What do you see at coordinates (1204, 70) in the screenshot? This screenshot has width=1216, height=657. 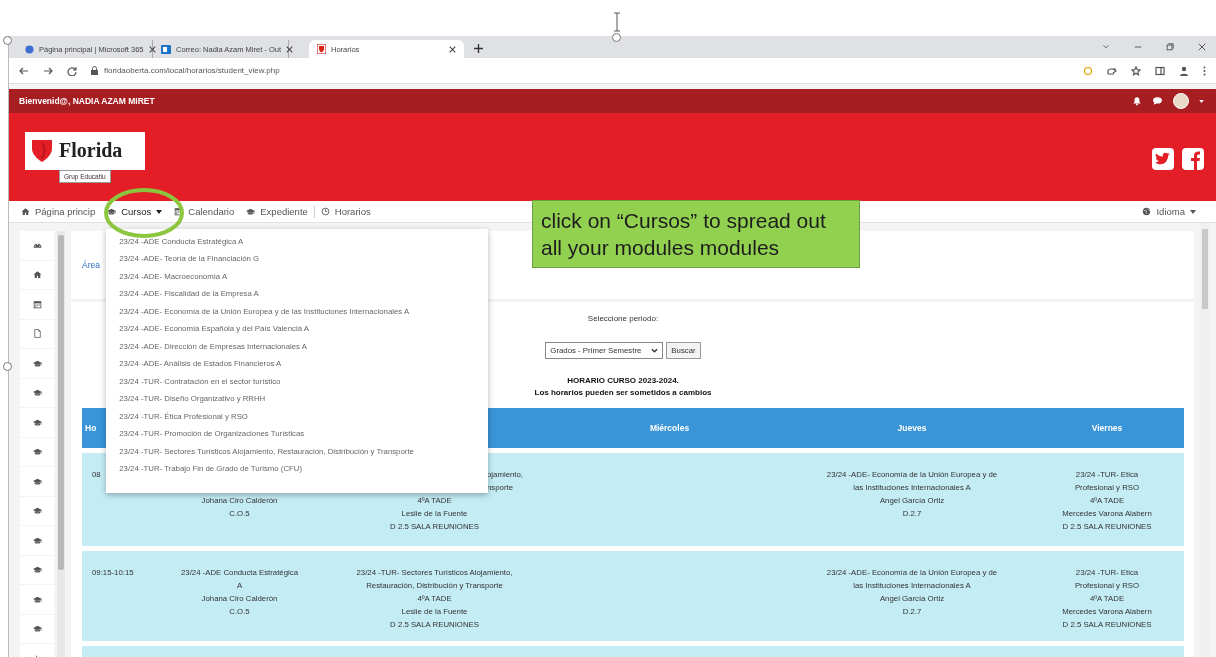 I see `more-icon` at bounding box center [1204, 70].